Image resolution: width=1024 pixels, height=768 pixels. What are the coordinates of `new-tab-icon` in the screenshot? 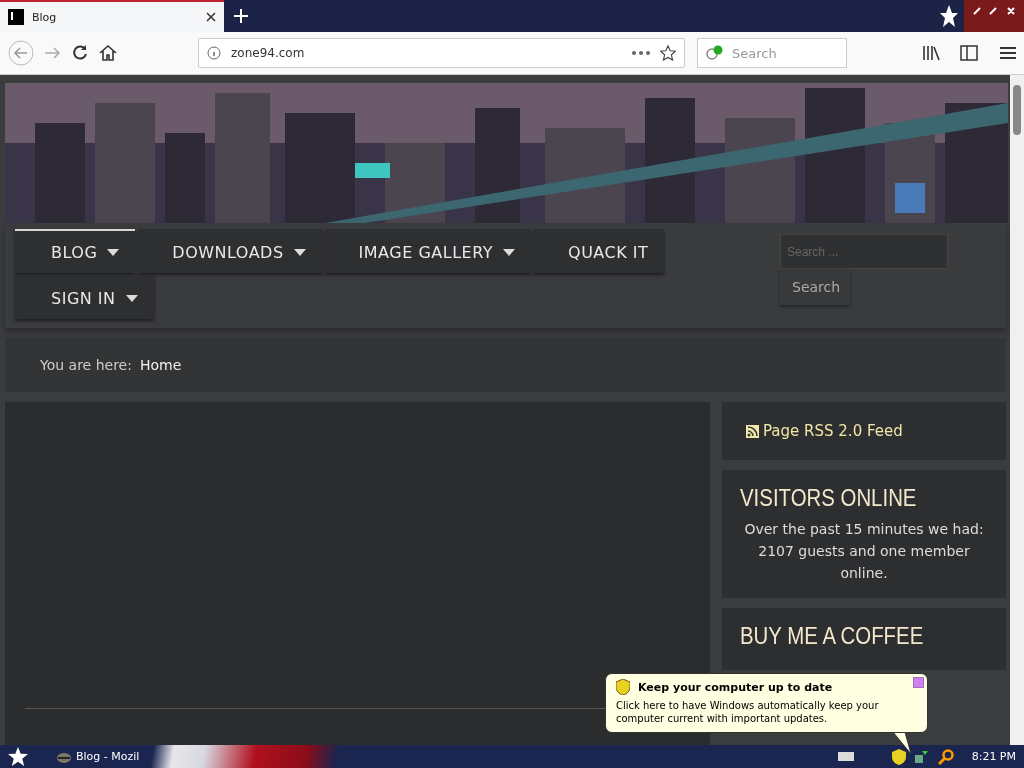 It's located at (241, 16).